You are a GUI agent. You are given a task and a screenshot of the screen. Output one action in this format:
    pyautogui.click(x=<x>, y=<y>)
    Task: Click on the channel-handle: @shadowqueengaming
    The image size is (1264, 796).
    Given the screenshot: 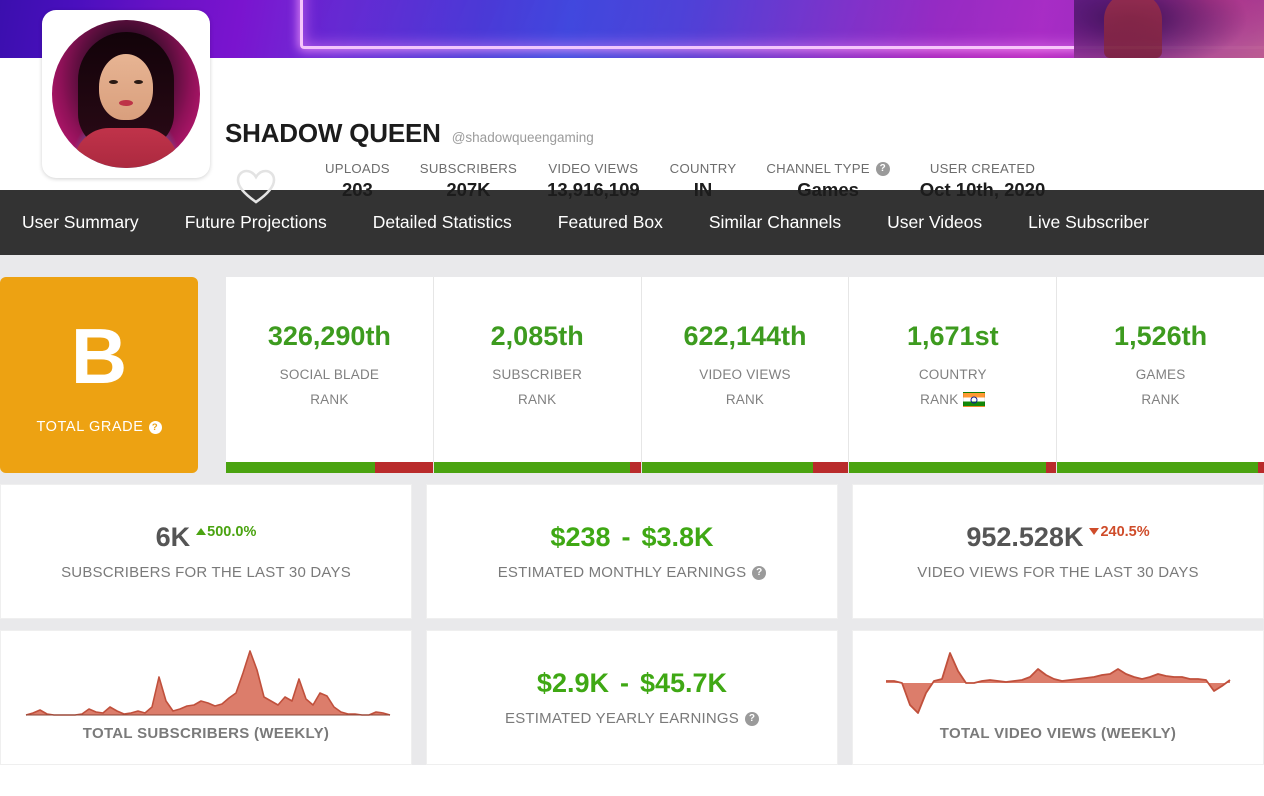 What is the action you would take?
    pyautogui.click(x=522, y=137)
    